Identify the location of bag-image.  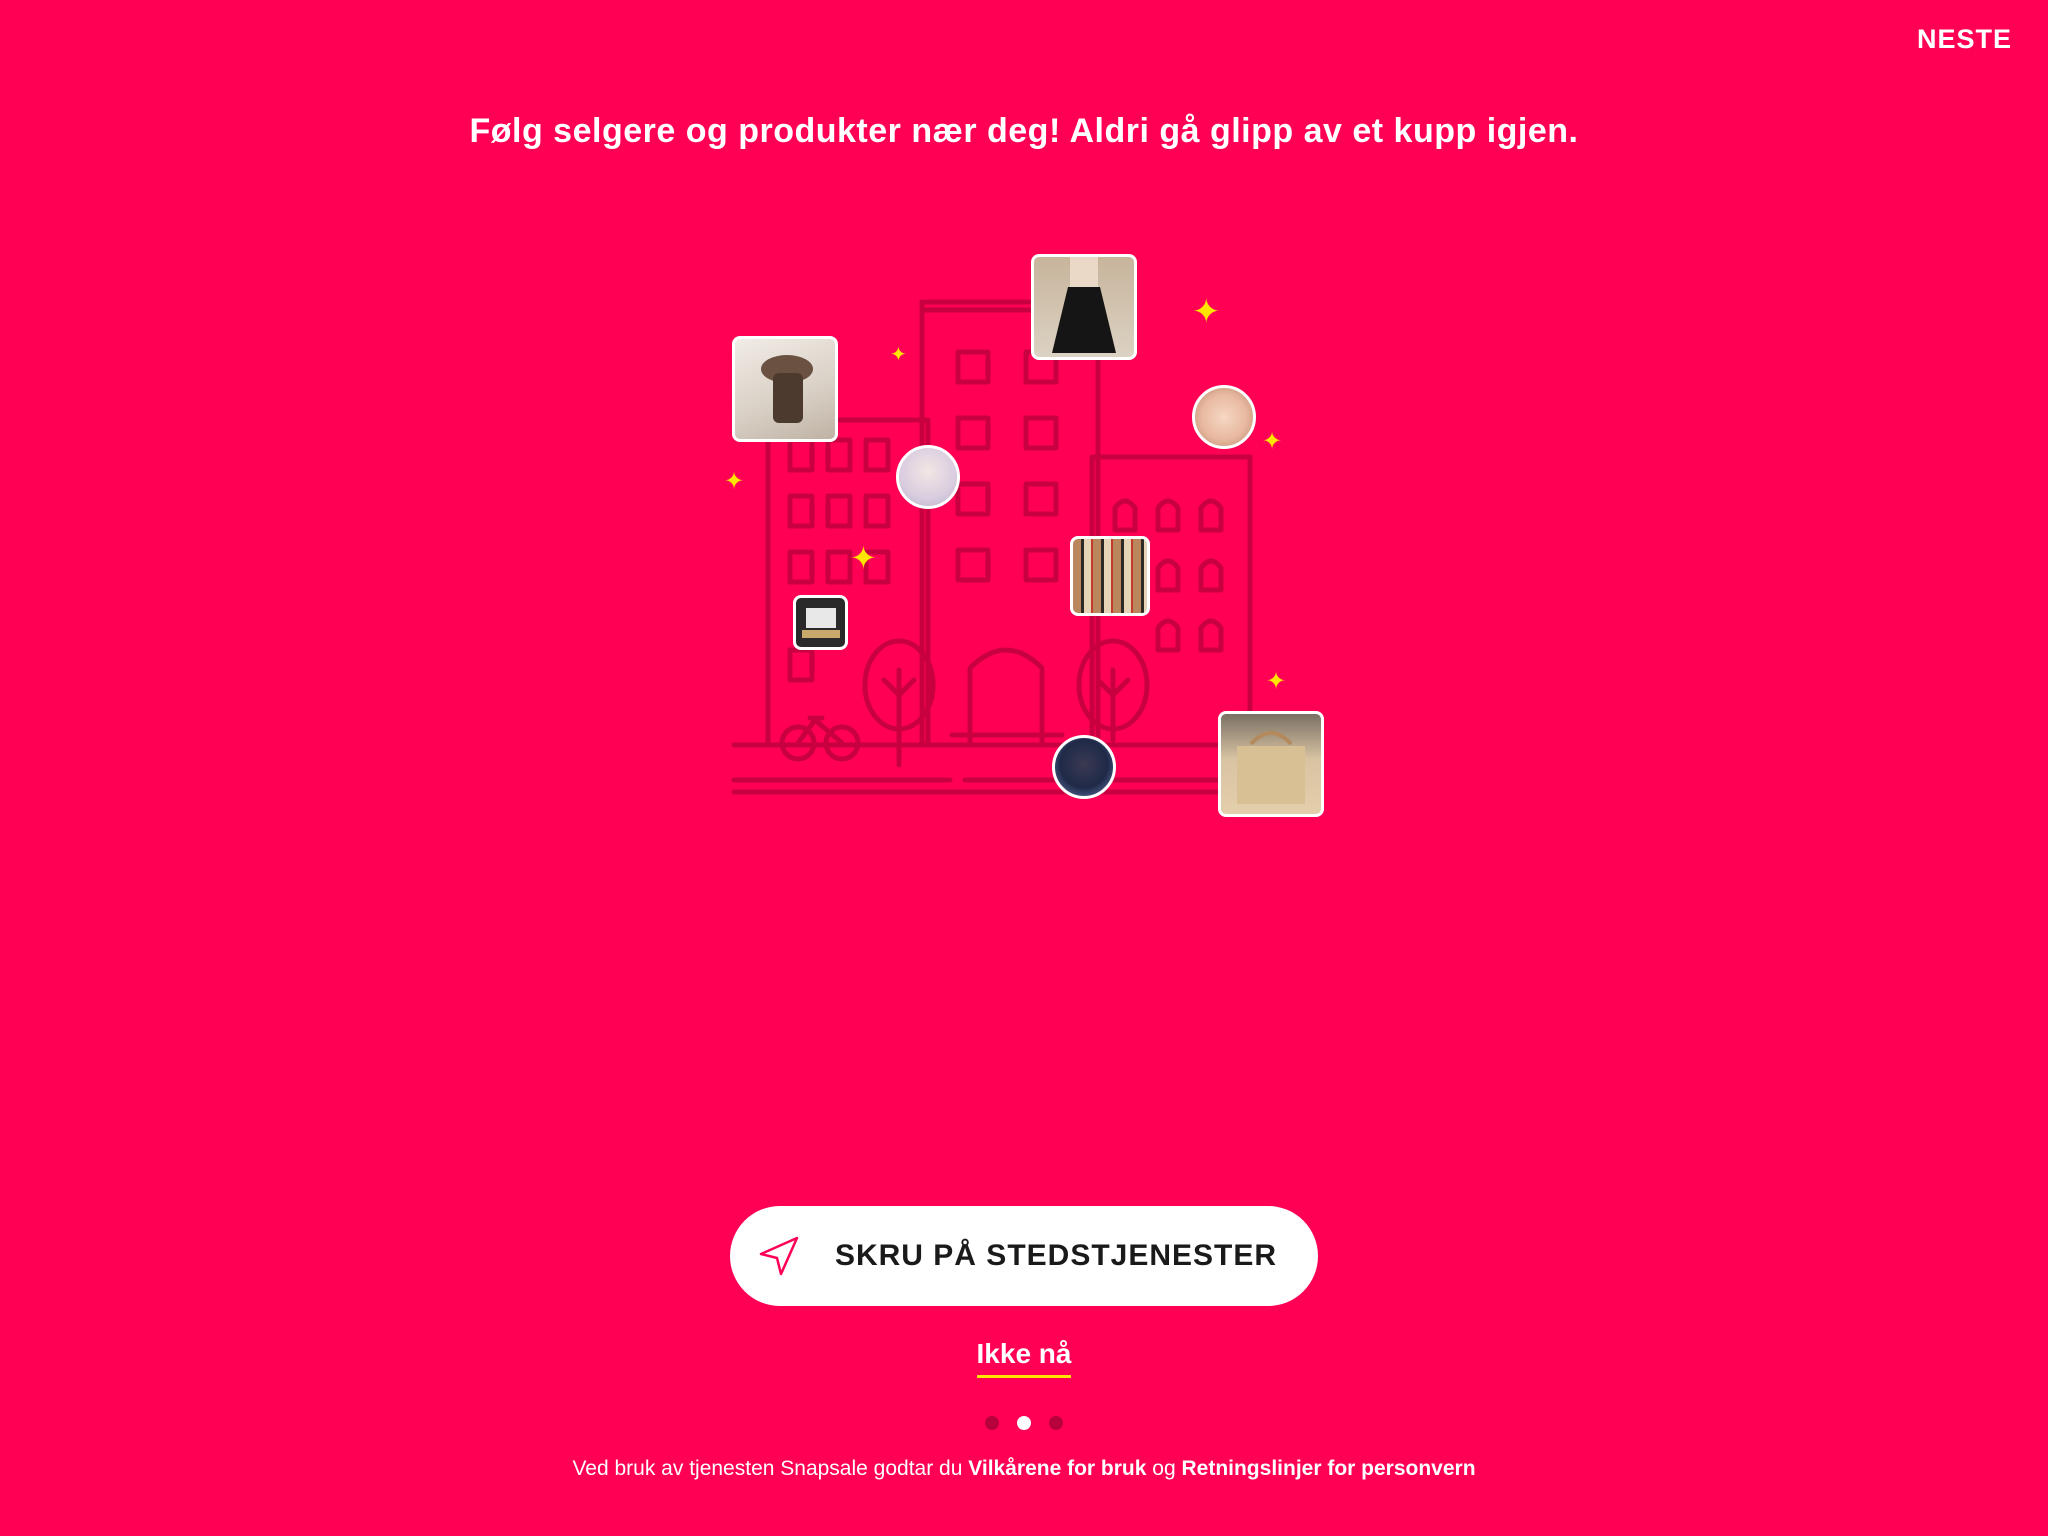
(1271, 767).